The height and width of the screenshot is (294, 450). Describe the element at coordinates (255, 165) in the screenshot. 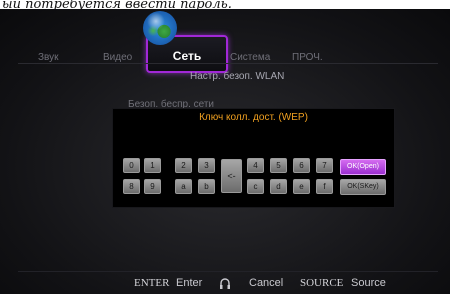

I see `key-4: 4` at that location.